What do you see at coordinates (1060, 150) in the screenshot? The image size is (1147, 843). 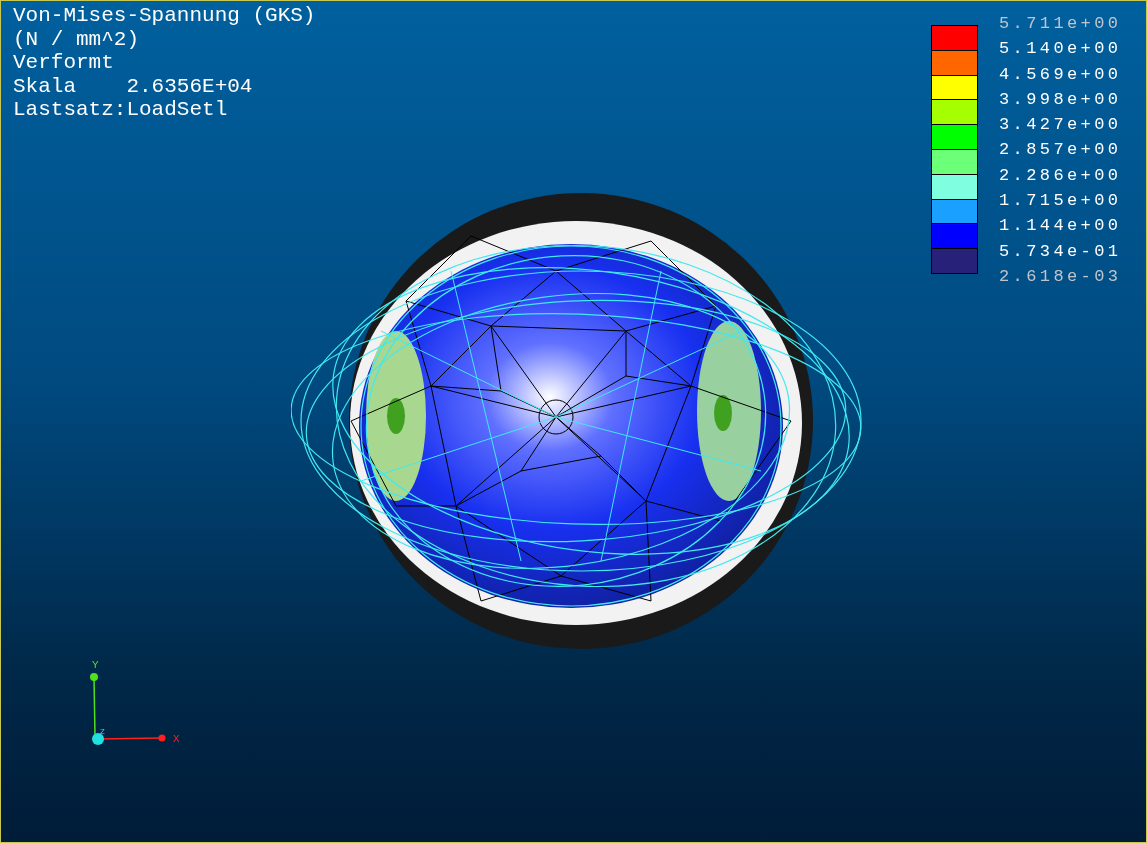 I see `legend-value-label: 2.857e+00` at bounding box center [1060, 150].